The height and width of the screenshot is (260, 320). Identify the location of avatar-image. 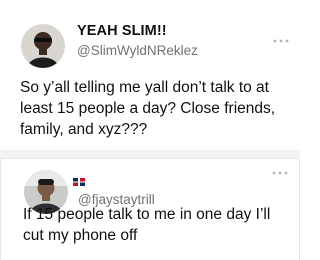
(43, 46).